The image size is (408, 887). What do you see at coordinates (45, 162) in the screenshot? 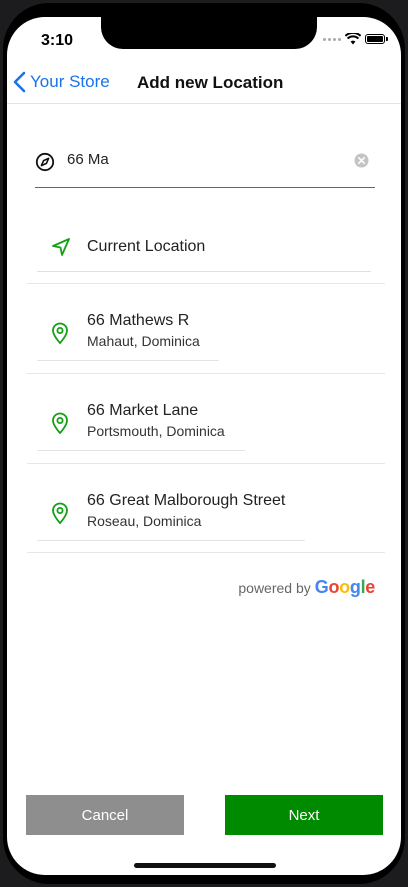
I see `compass-icon` at bounding box center [45, 162].